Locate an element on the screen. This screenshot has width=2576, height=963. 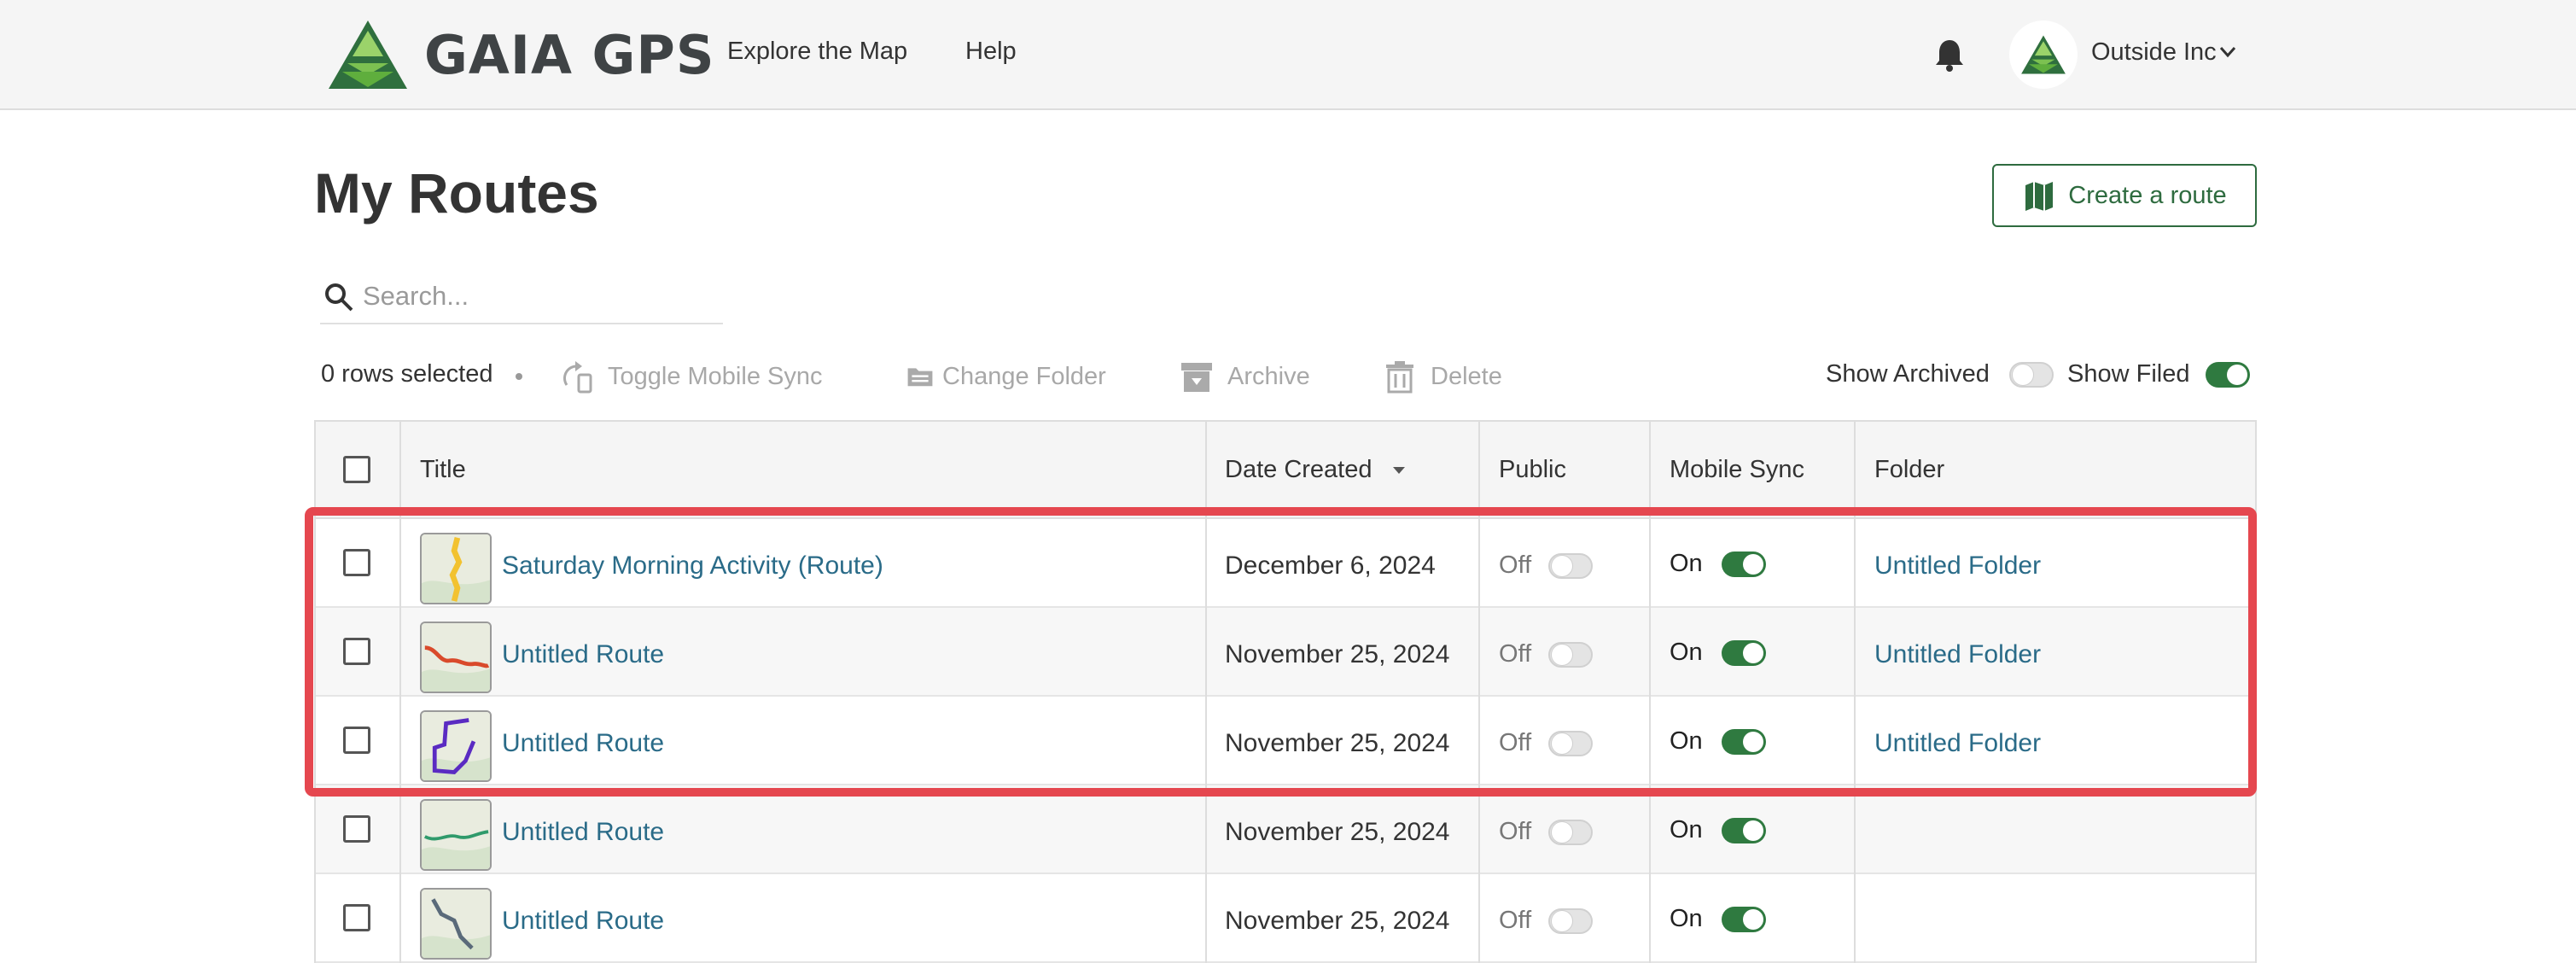
search-box is located at coordinates (521, 297).